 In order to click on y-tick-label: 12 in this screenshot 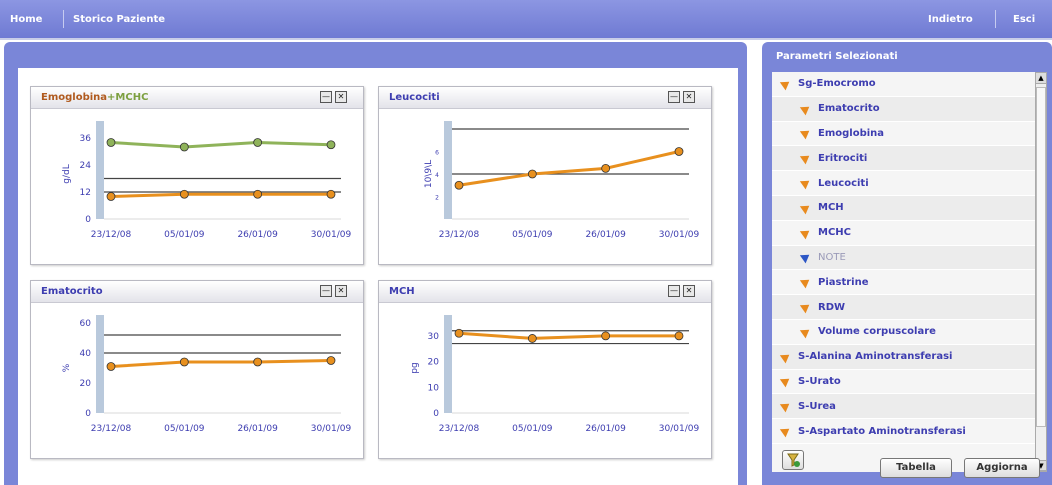, I will do `click(85, 193)`.